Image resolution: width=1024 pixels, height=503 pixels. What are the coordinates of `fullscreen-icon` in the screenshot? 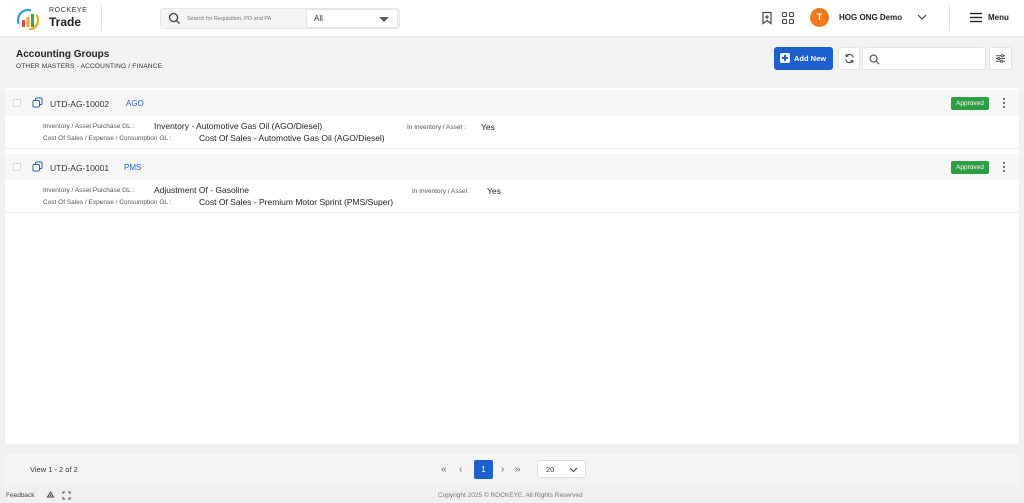 It's located at (66, 495).